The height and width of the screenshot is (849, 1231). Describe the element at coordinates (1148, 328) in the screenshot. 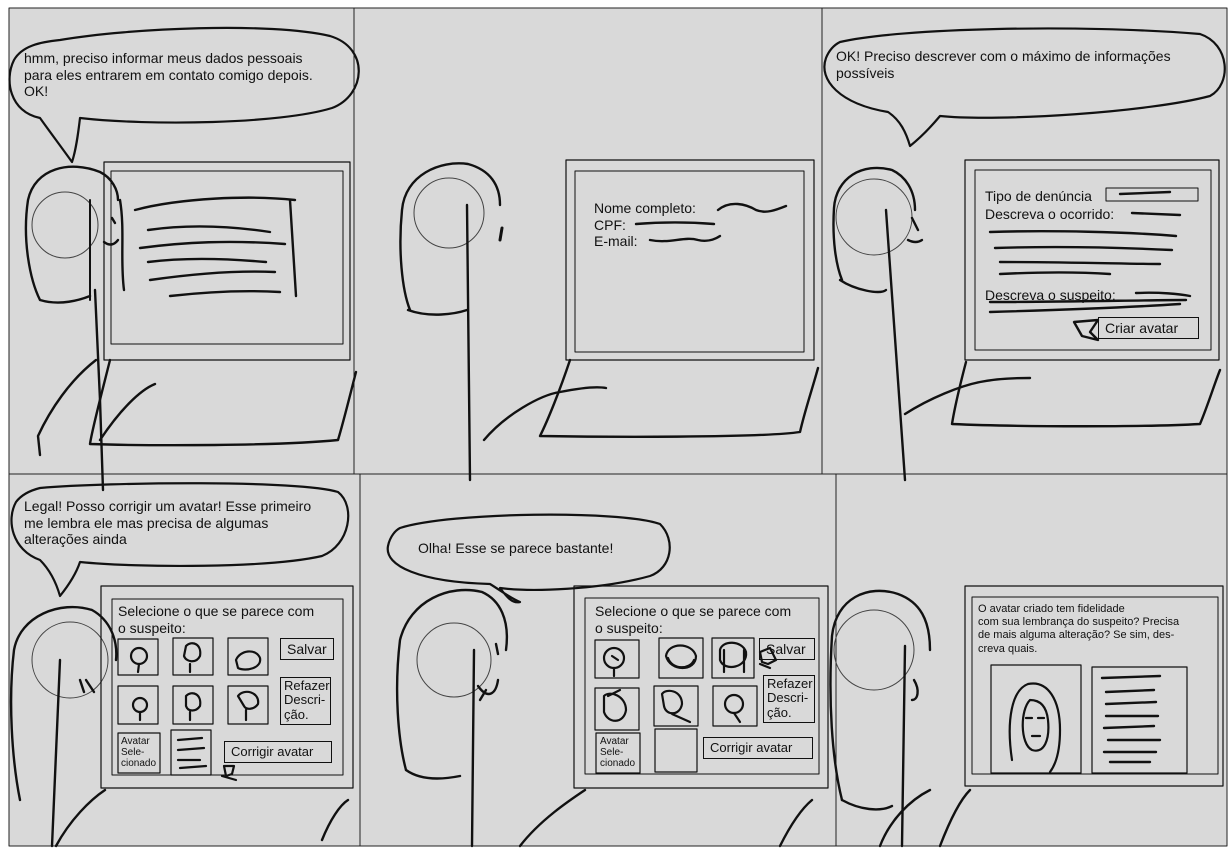

I see `create-avatar-button: Criar avatar` at that location.